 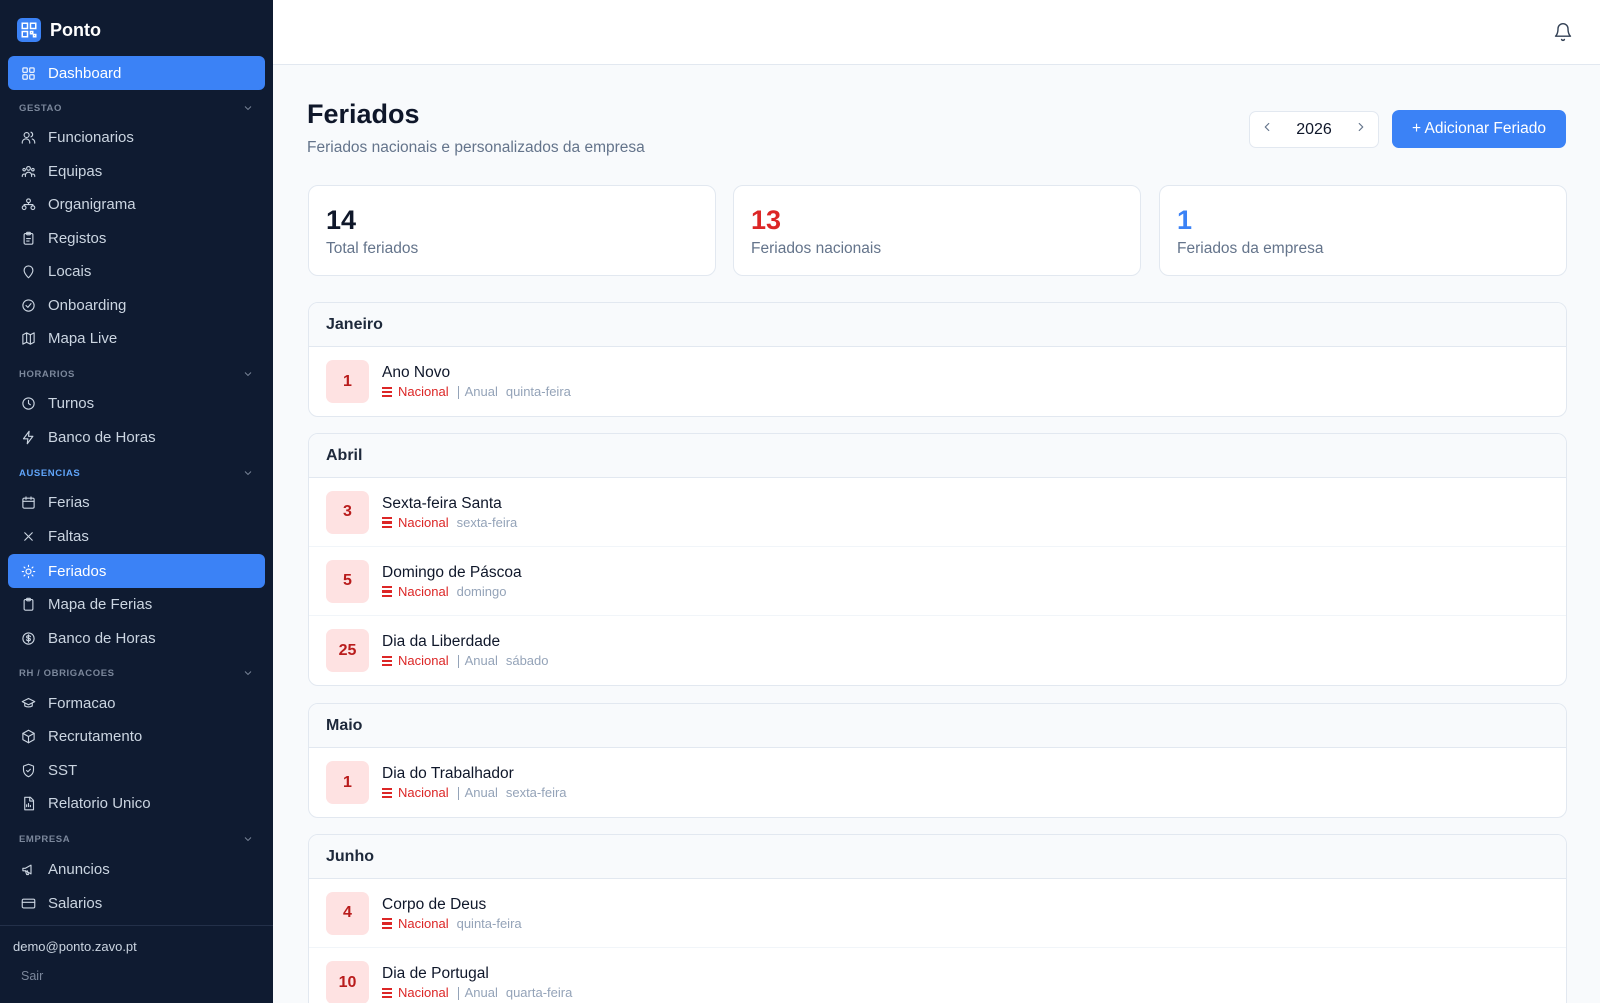 What do you see at coordinates (347, 982) in the screenshot?
I see `day-badge: 10` at bounding box center [347, 982].